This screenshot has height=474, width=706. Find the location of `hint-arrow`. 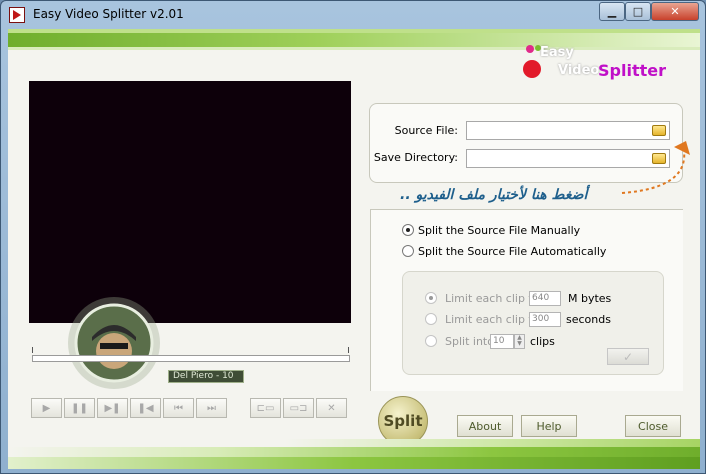

hint-arrow is located at coordinates (655, 167).